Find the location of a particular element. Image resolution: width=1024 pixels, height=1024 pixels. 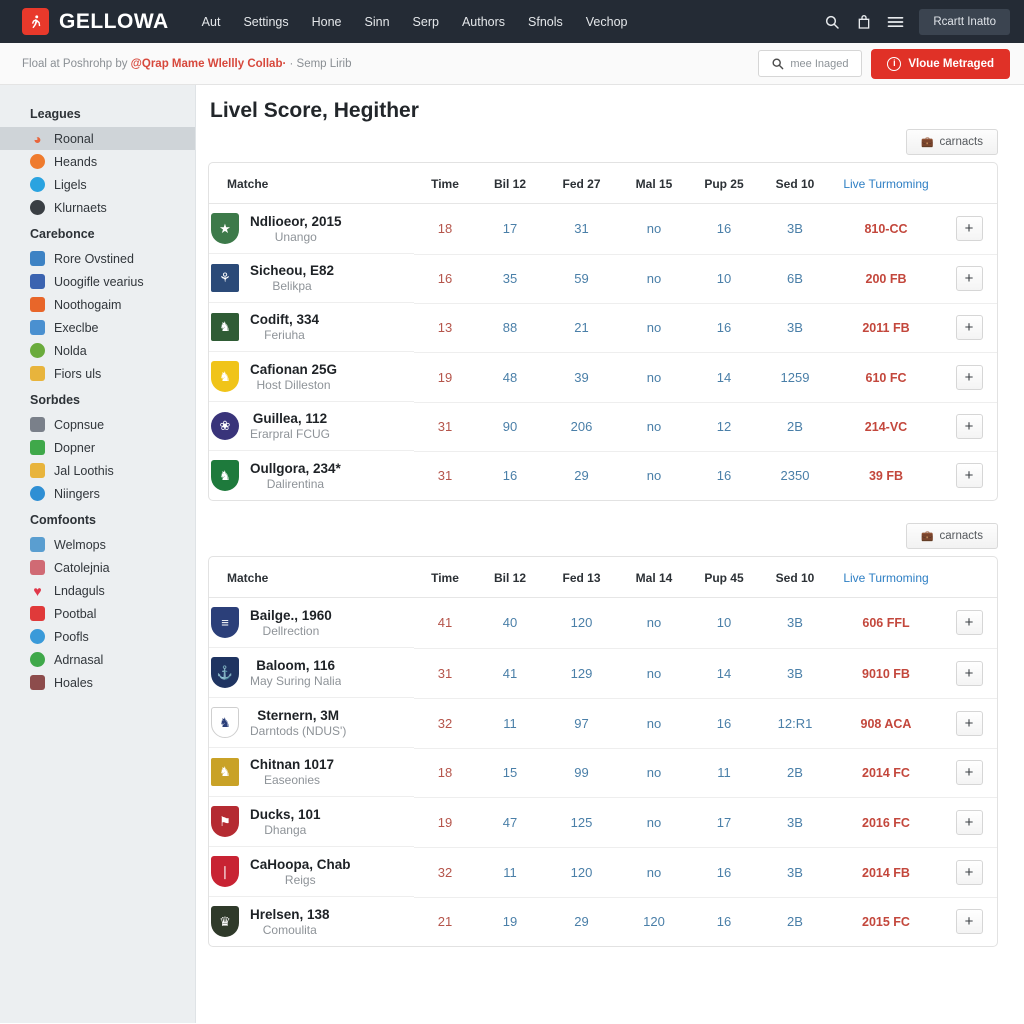

sidebar-item-execlbe: Execlbe is located at coordinates (97, 327).